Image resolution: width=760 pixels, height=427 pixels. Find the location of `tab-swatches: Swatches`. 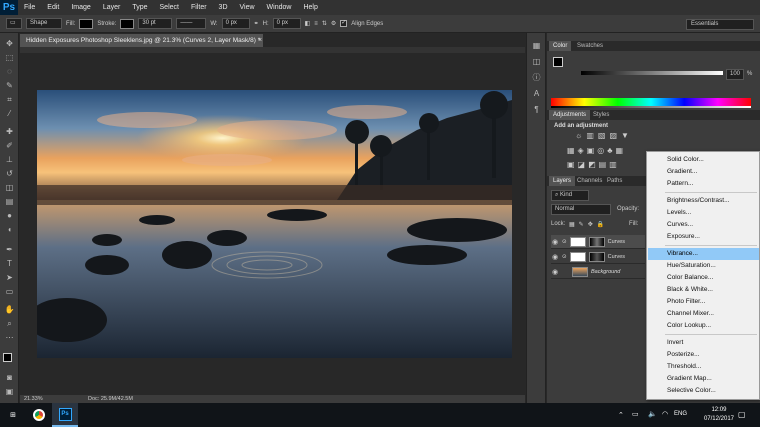

tab-swatches: Swatches is located at coordinates (590, 46).